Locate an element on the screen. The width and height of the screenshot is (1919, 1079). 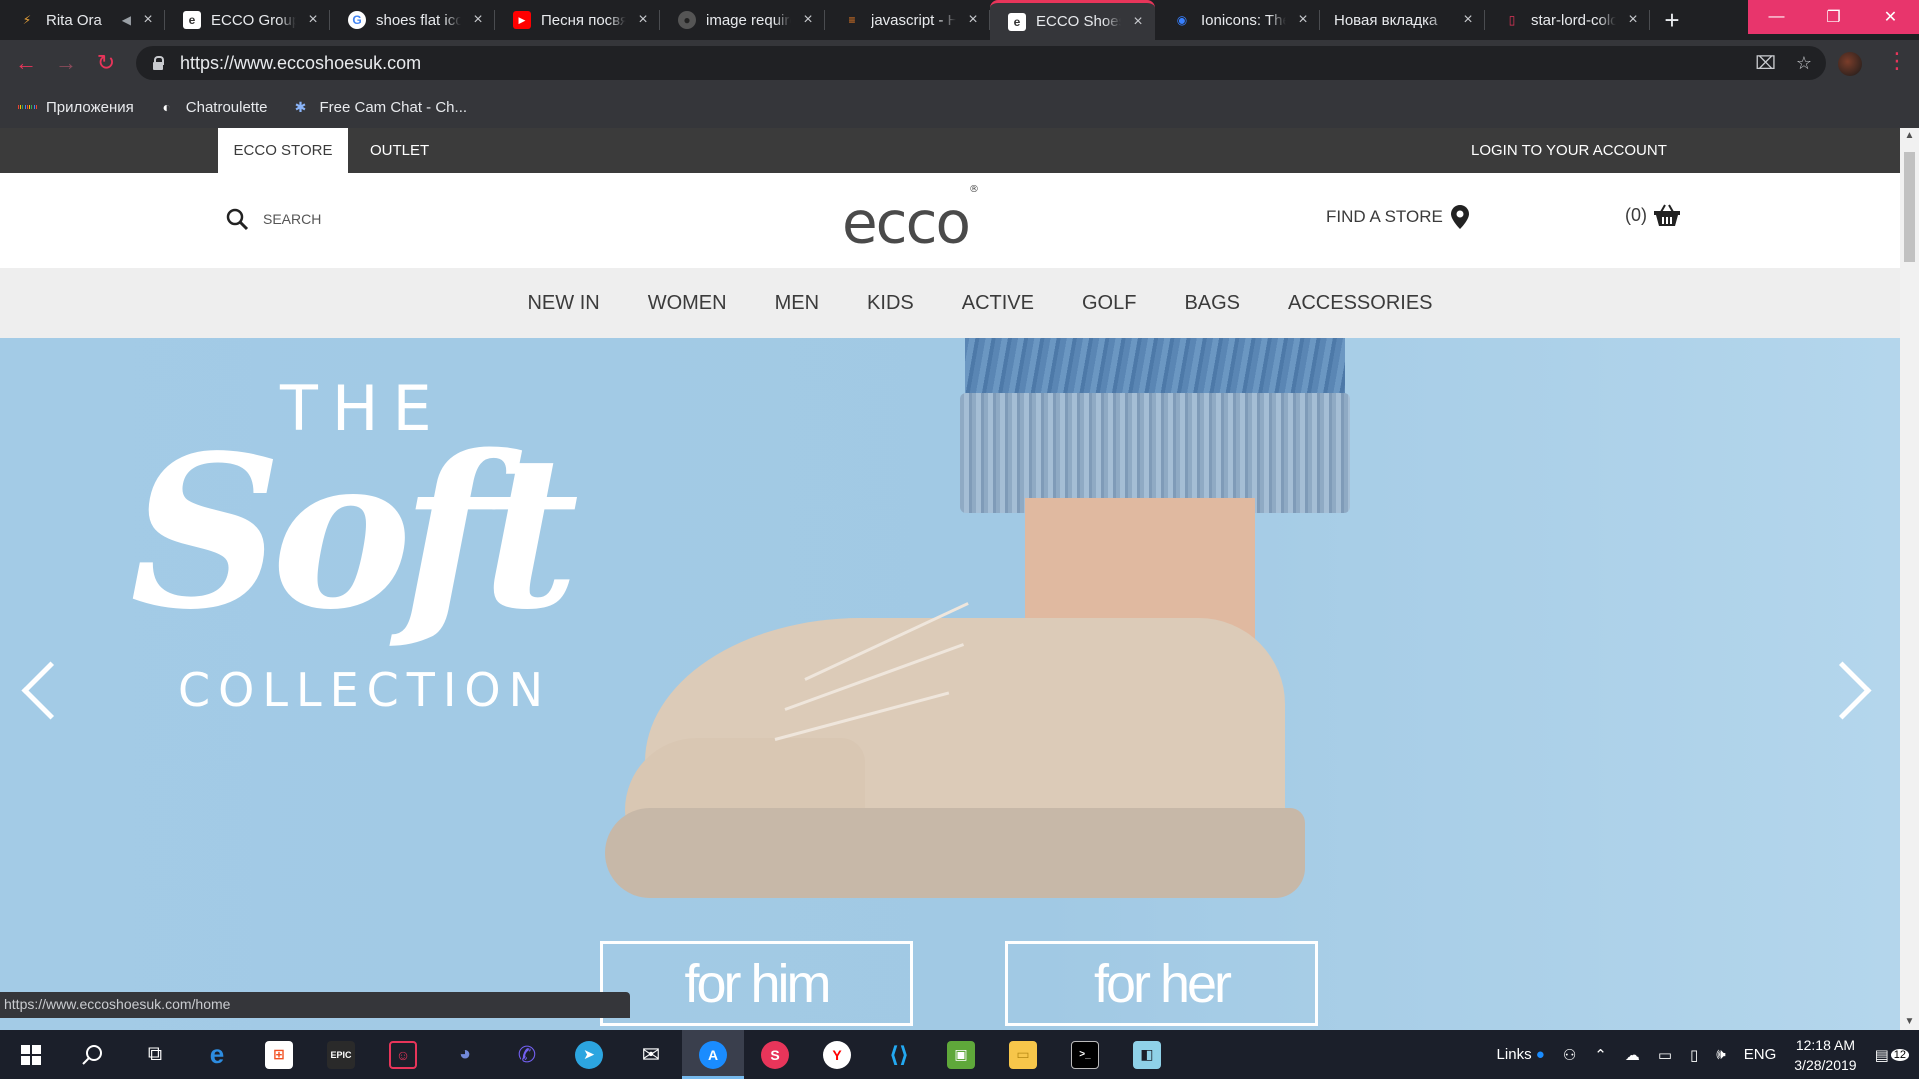
search-placeholder: SEARCH is located at coordinates (292, 219).